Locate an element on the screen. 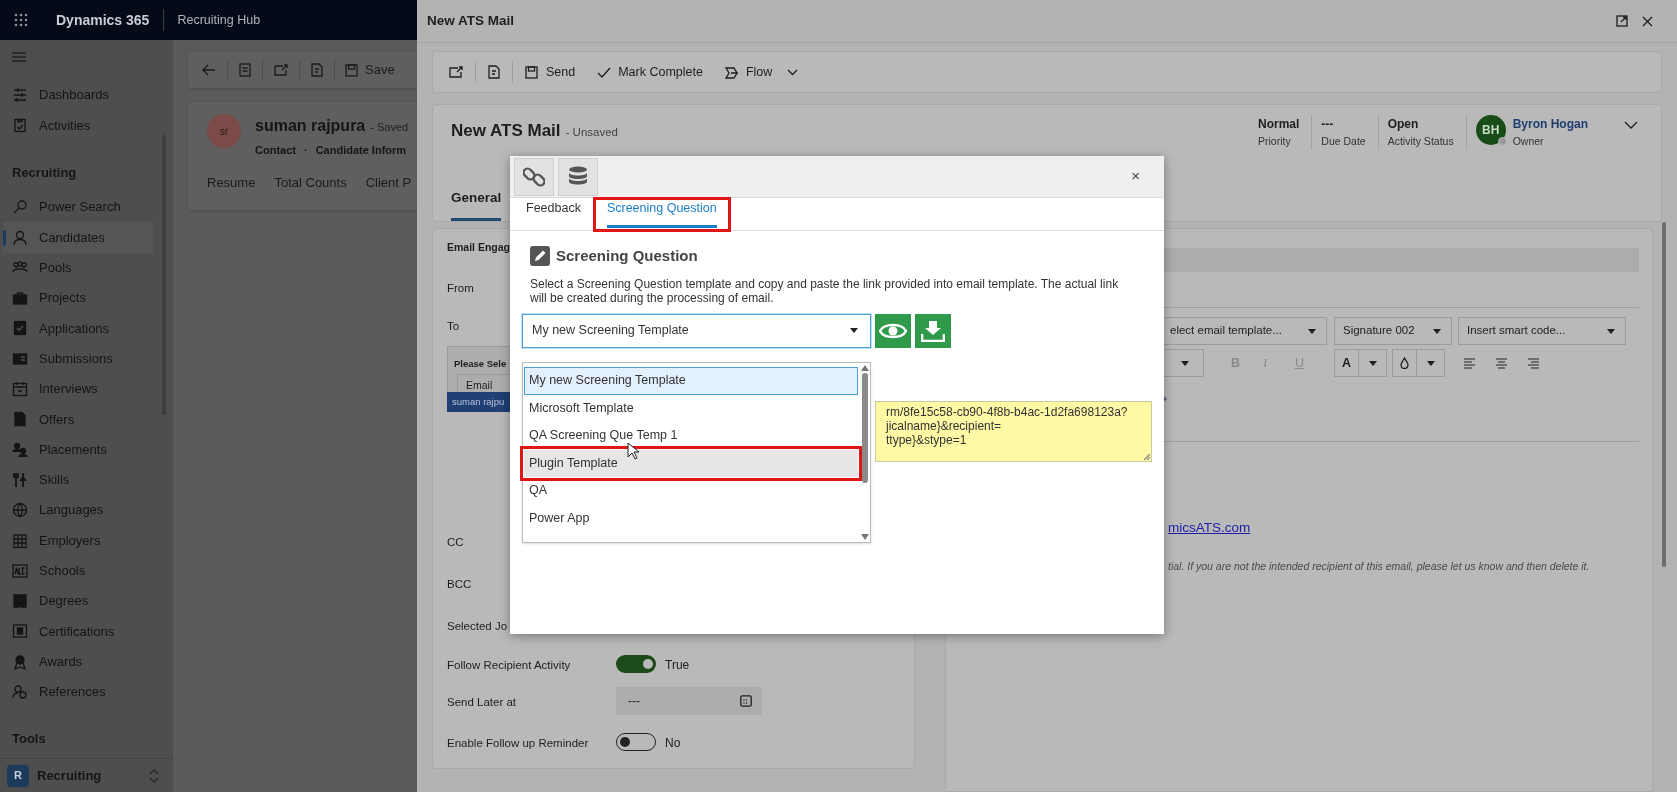 The image size is (1677, 792). dropdown-option: Power App is located at coordinates (691, 518).